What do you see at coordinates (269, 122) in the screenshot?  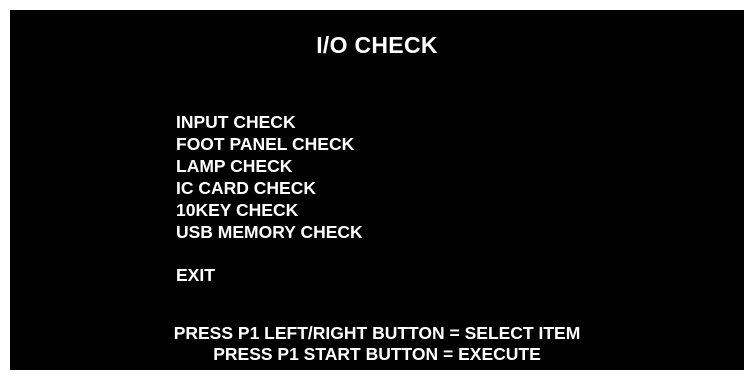 I see `menu-item-input-check: INPUT CHECK` at bounding box center [269, 122].